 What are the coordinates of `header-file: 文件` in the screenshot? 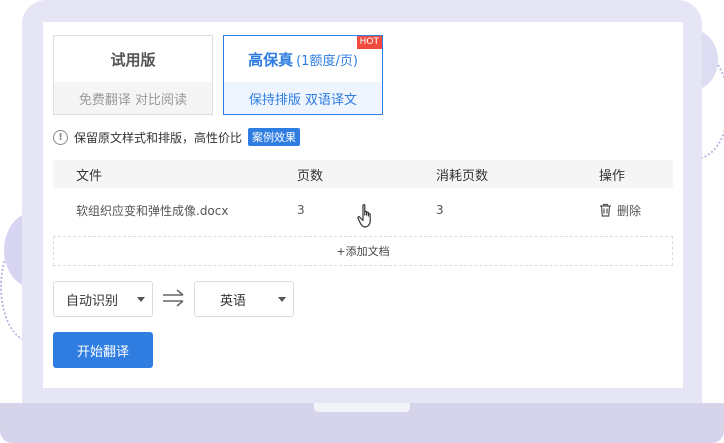 It's located at (89, 176).